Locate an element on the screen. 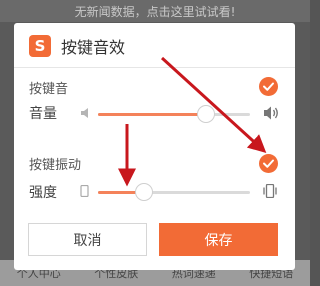 The height and width of the screenshot is (286, 320). annotation-arrow is located at coordinates (213, 105).